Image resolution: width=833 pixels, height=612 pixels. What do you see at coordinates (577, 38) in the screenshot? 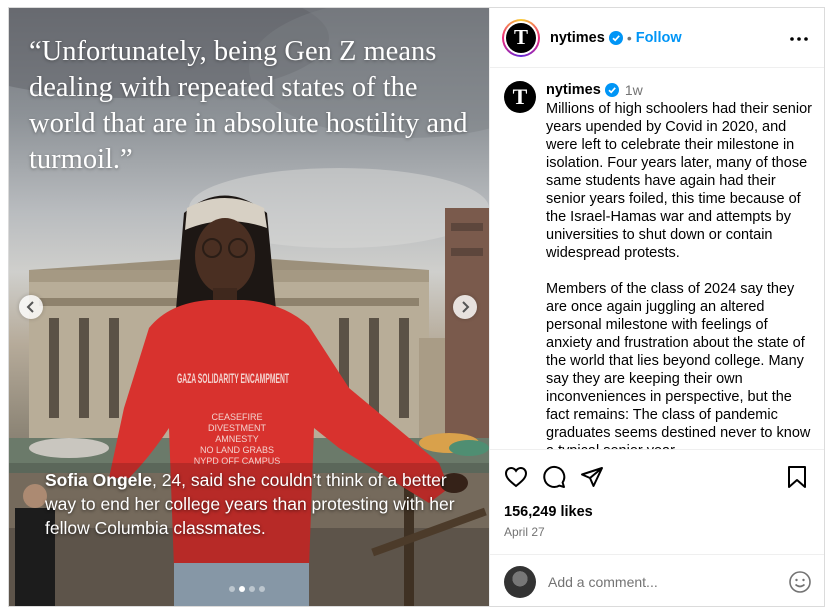
I see `header-username: nytimes` at bounding box center [577, 38].